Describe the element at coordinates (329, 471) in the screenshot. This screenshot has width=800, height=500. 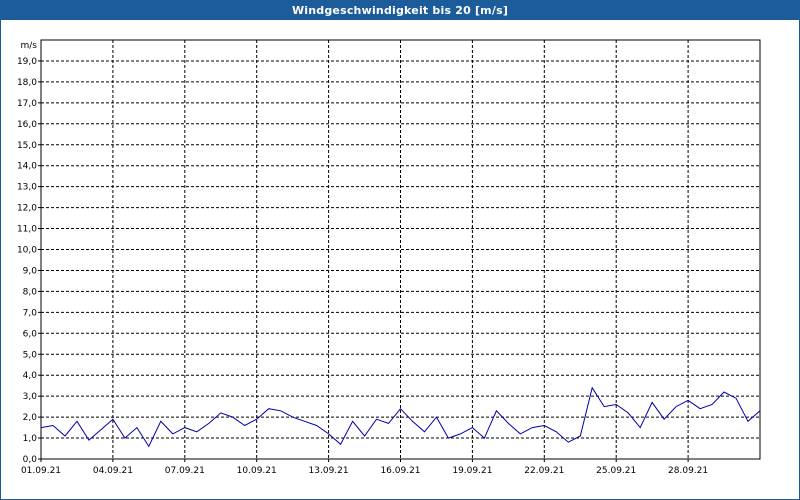
I see `x-tick-label: 13.09.21` at that location.